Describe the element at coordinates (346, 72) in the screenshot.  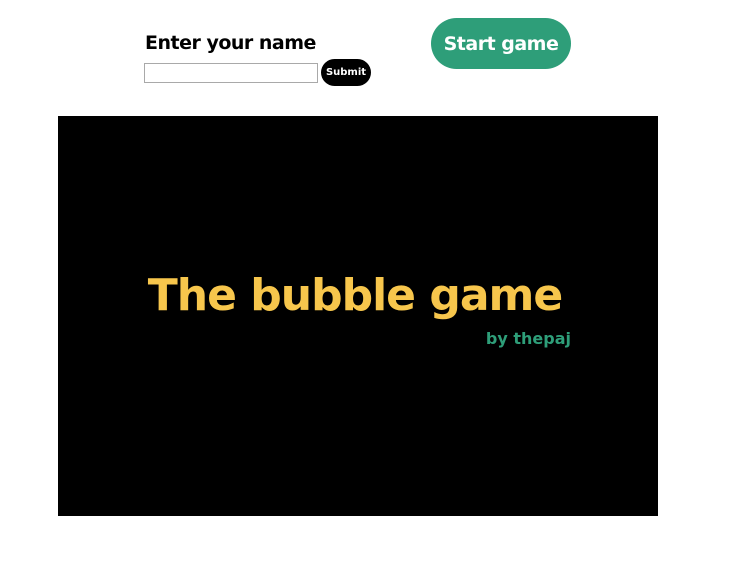
I see `submit-button: Submit` at that location.